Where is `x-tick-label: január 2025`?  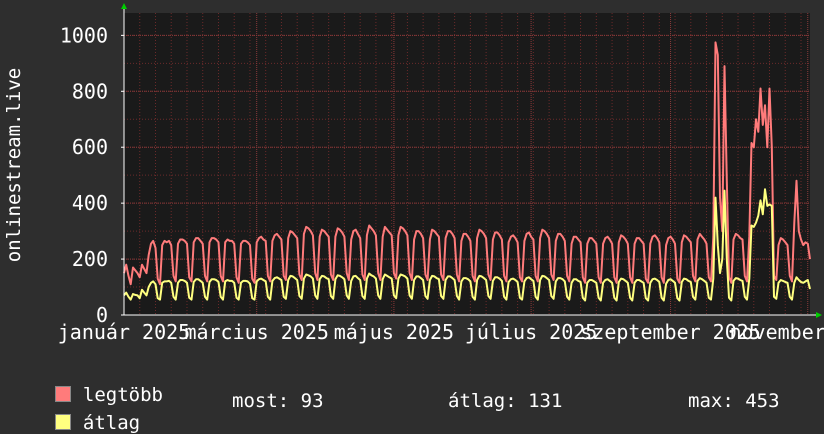
x-tick-label: január 2025 is located at coordinates (124, 332).